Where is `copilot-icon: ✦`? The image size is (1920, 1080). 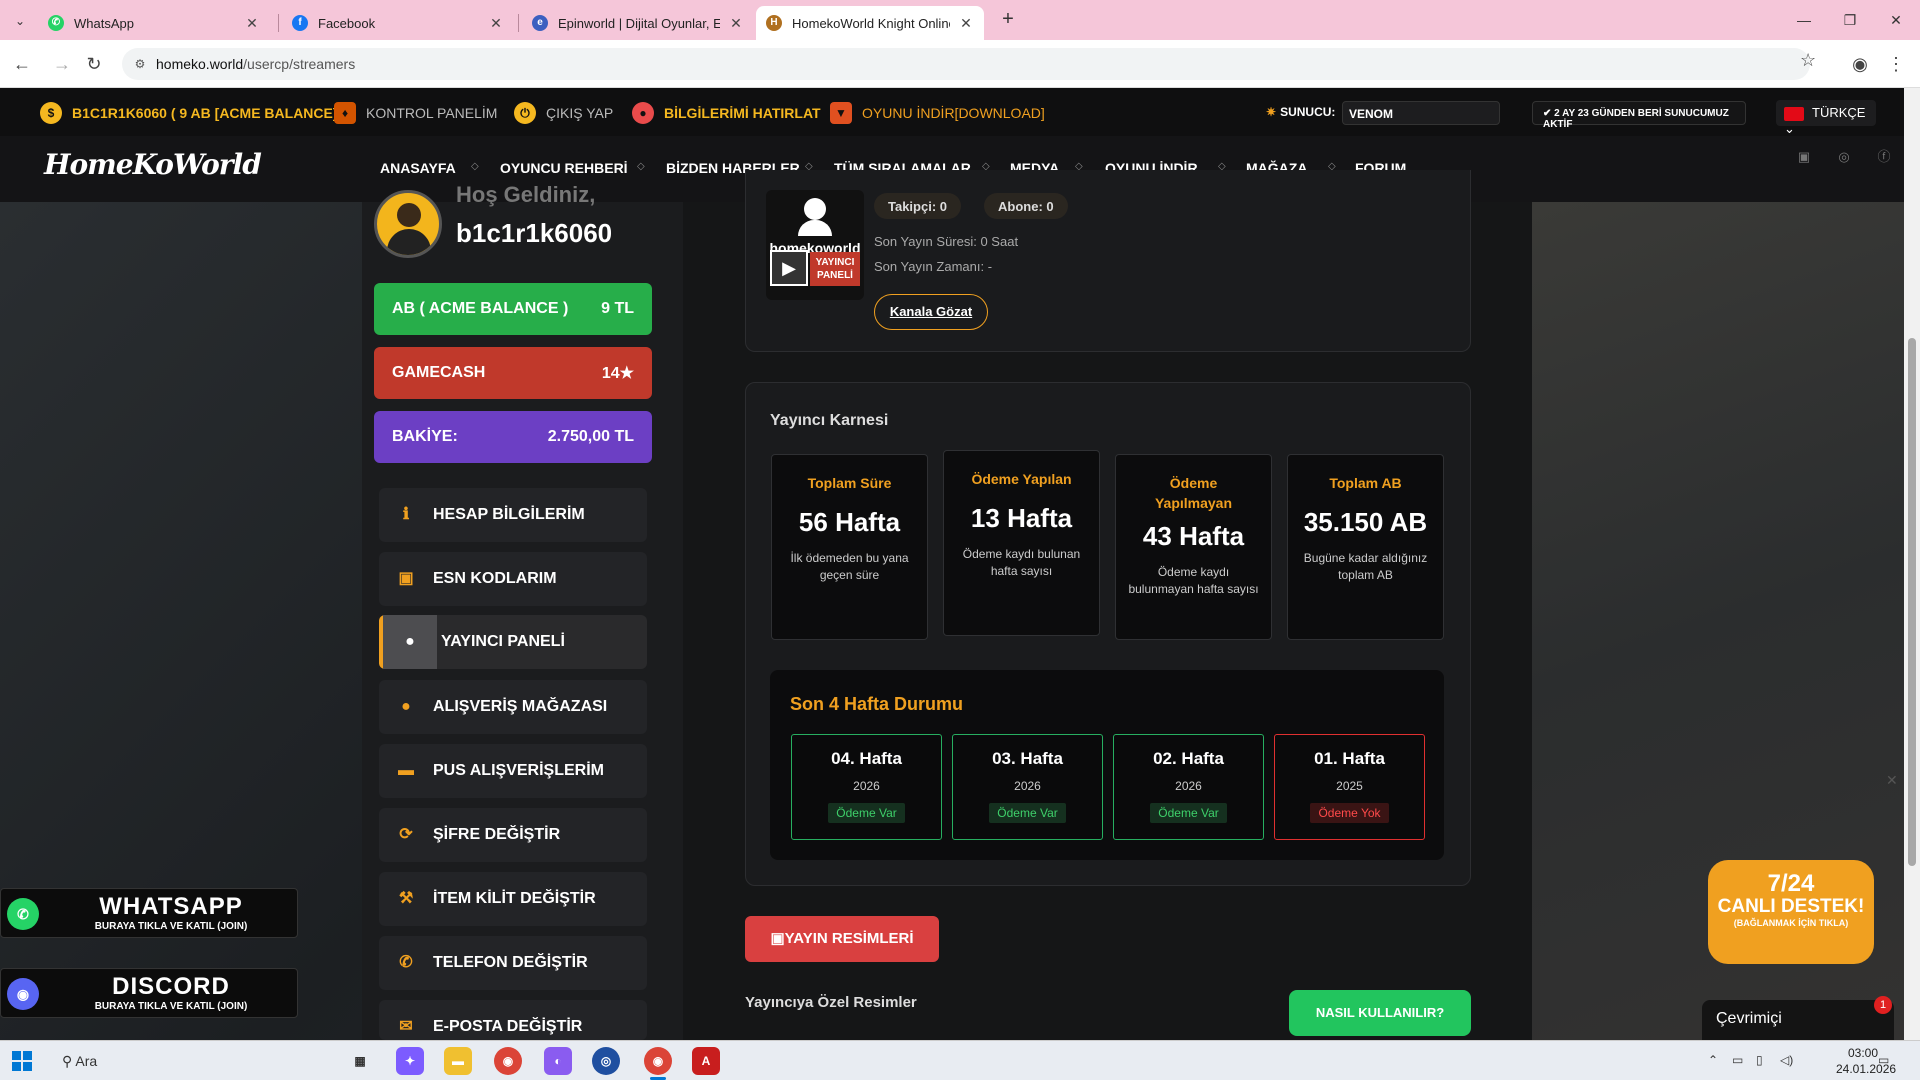
copilot-icon: ✦ is located at coordinates (410, 1061).